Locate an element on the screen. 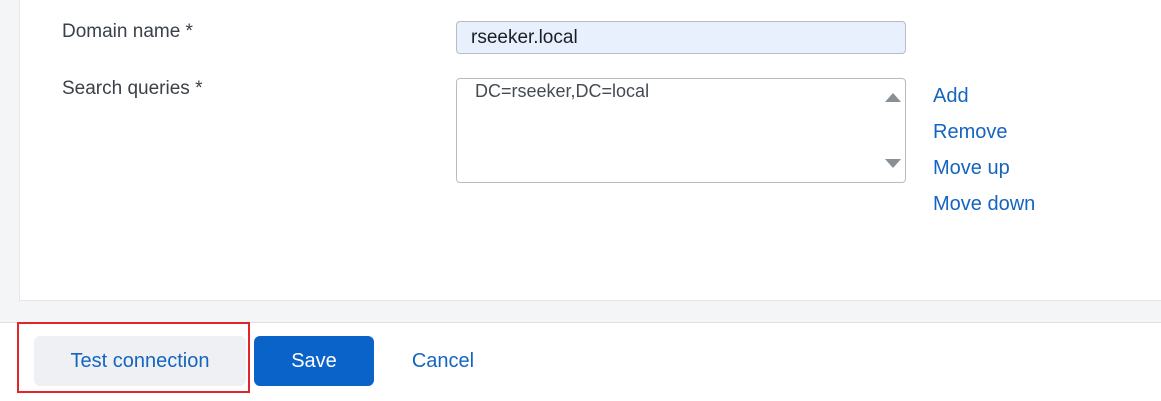 The width and height of the screenshot is (1161, 401). search-queries-listbox: DC=rseeker,DC=local is located at coordinates (681, 130).